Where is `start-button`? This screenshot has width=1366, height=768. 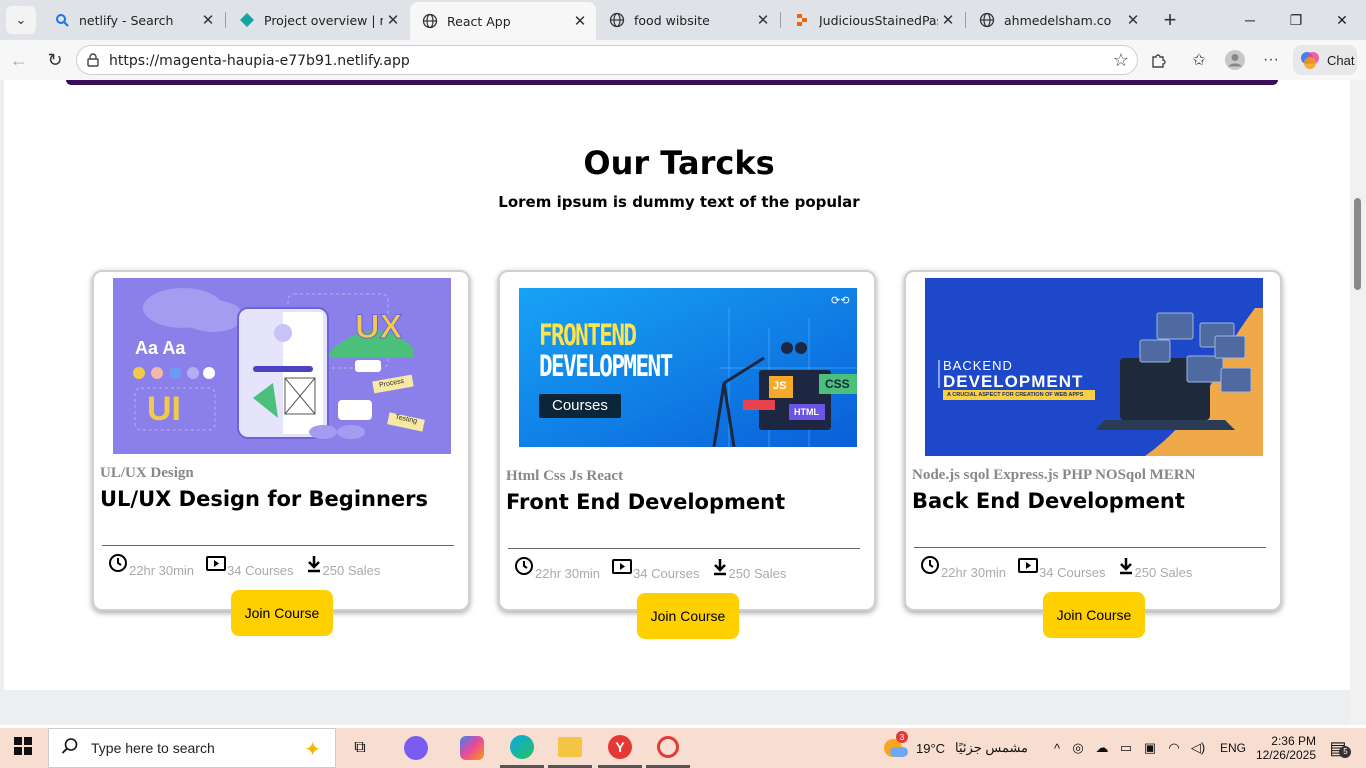
start-button is located at coordinates (23, 748).